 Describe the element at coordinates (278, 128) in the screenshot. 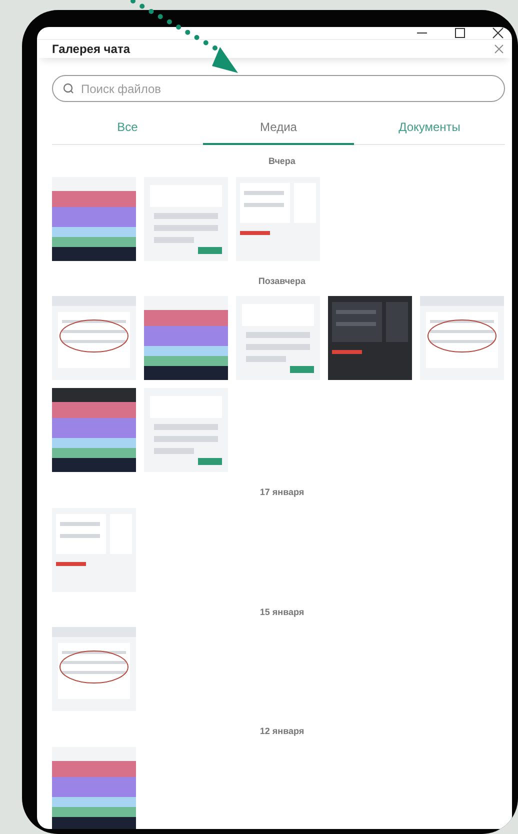

I see `tab: Медиа` at that location.